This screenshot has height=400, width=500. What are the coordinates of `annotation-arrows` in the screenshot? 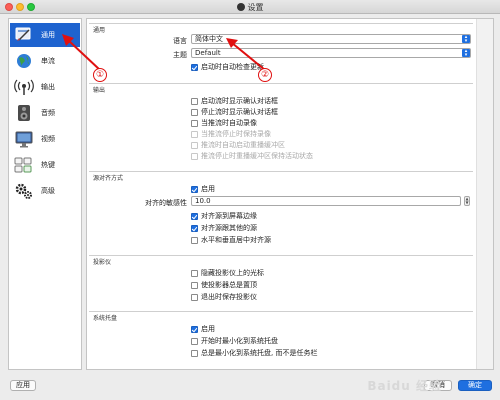 It's located at (164, 52).